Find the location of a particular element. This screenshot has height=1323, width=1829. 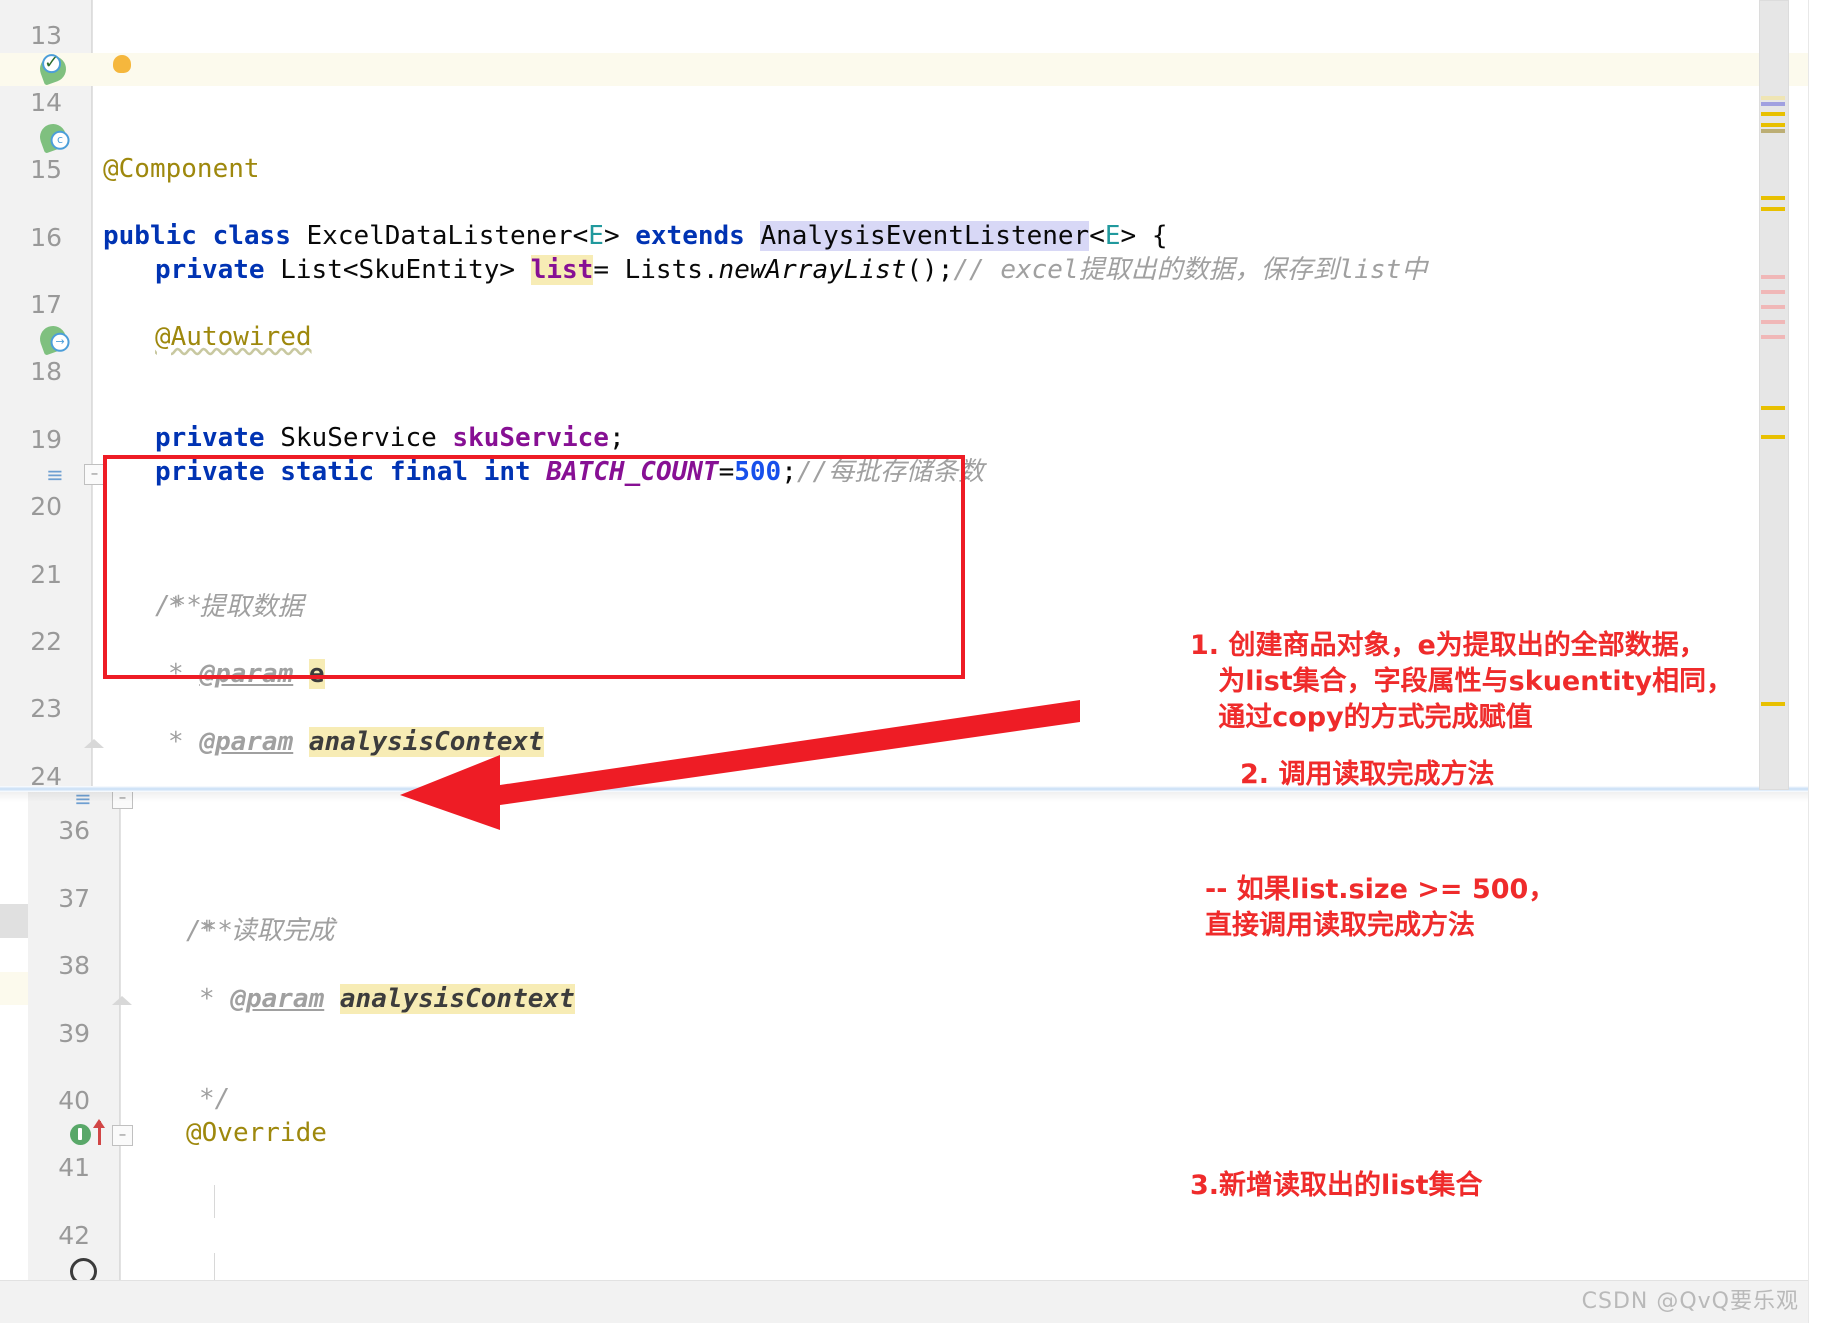

red-highlight-box is located at coordinates (534, 567).